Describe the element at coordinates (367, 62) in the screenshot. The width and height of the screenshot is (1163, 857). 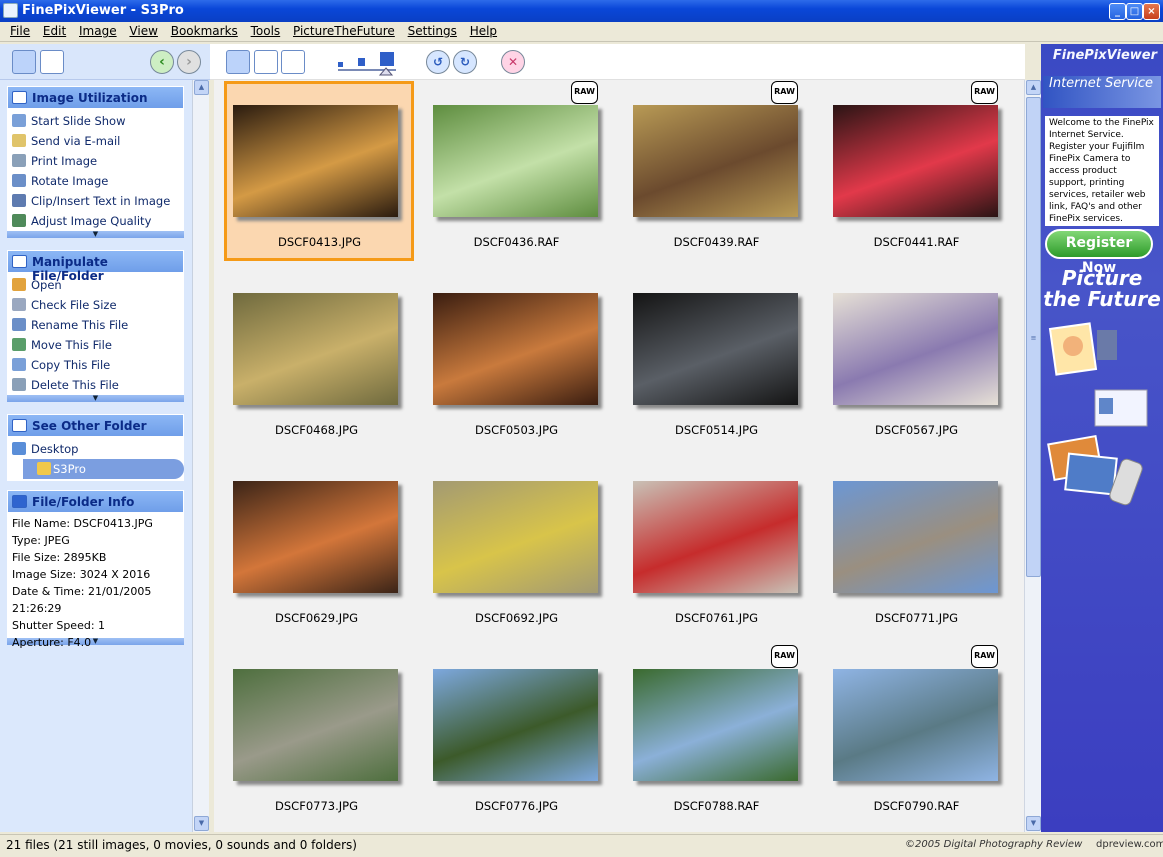
I see `zoom-slider` at that location.